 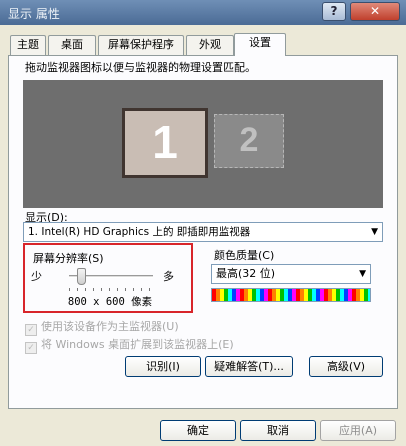 I want to click on checkbox-label: 将 Windows 桌面扩展到该监视器上(E), so click(x=137, y=344).